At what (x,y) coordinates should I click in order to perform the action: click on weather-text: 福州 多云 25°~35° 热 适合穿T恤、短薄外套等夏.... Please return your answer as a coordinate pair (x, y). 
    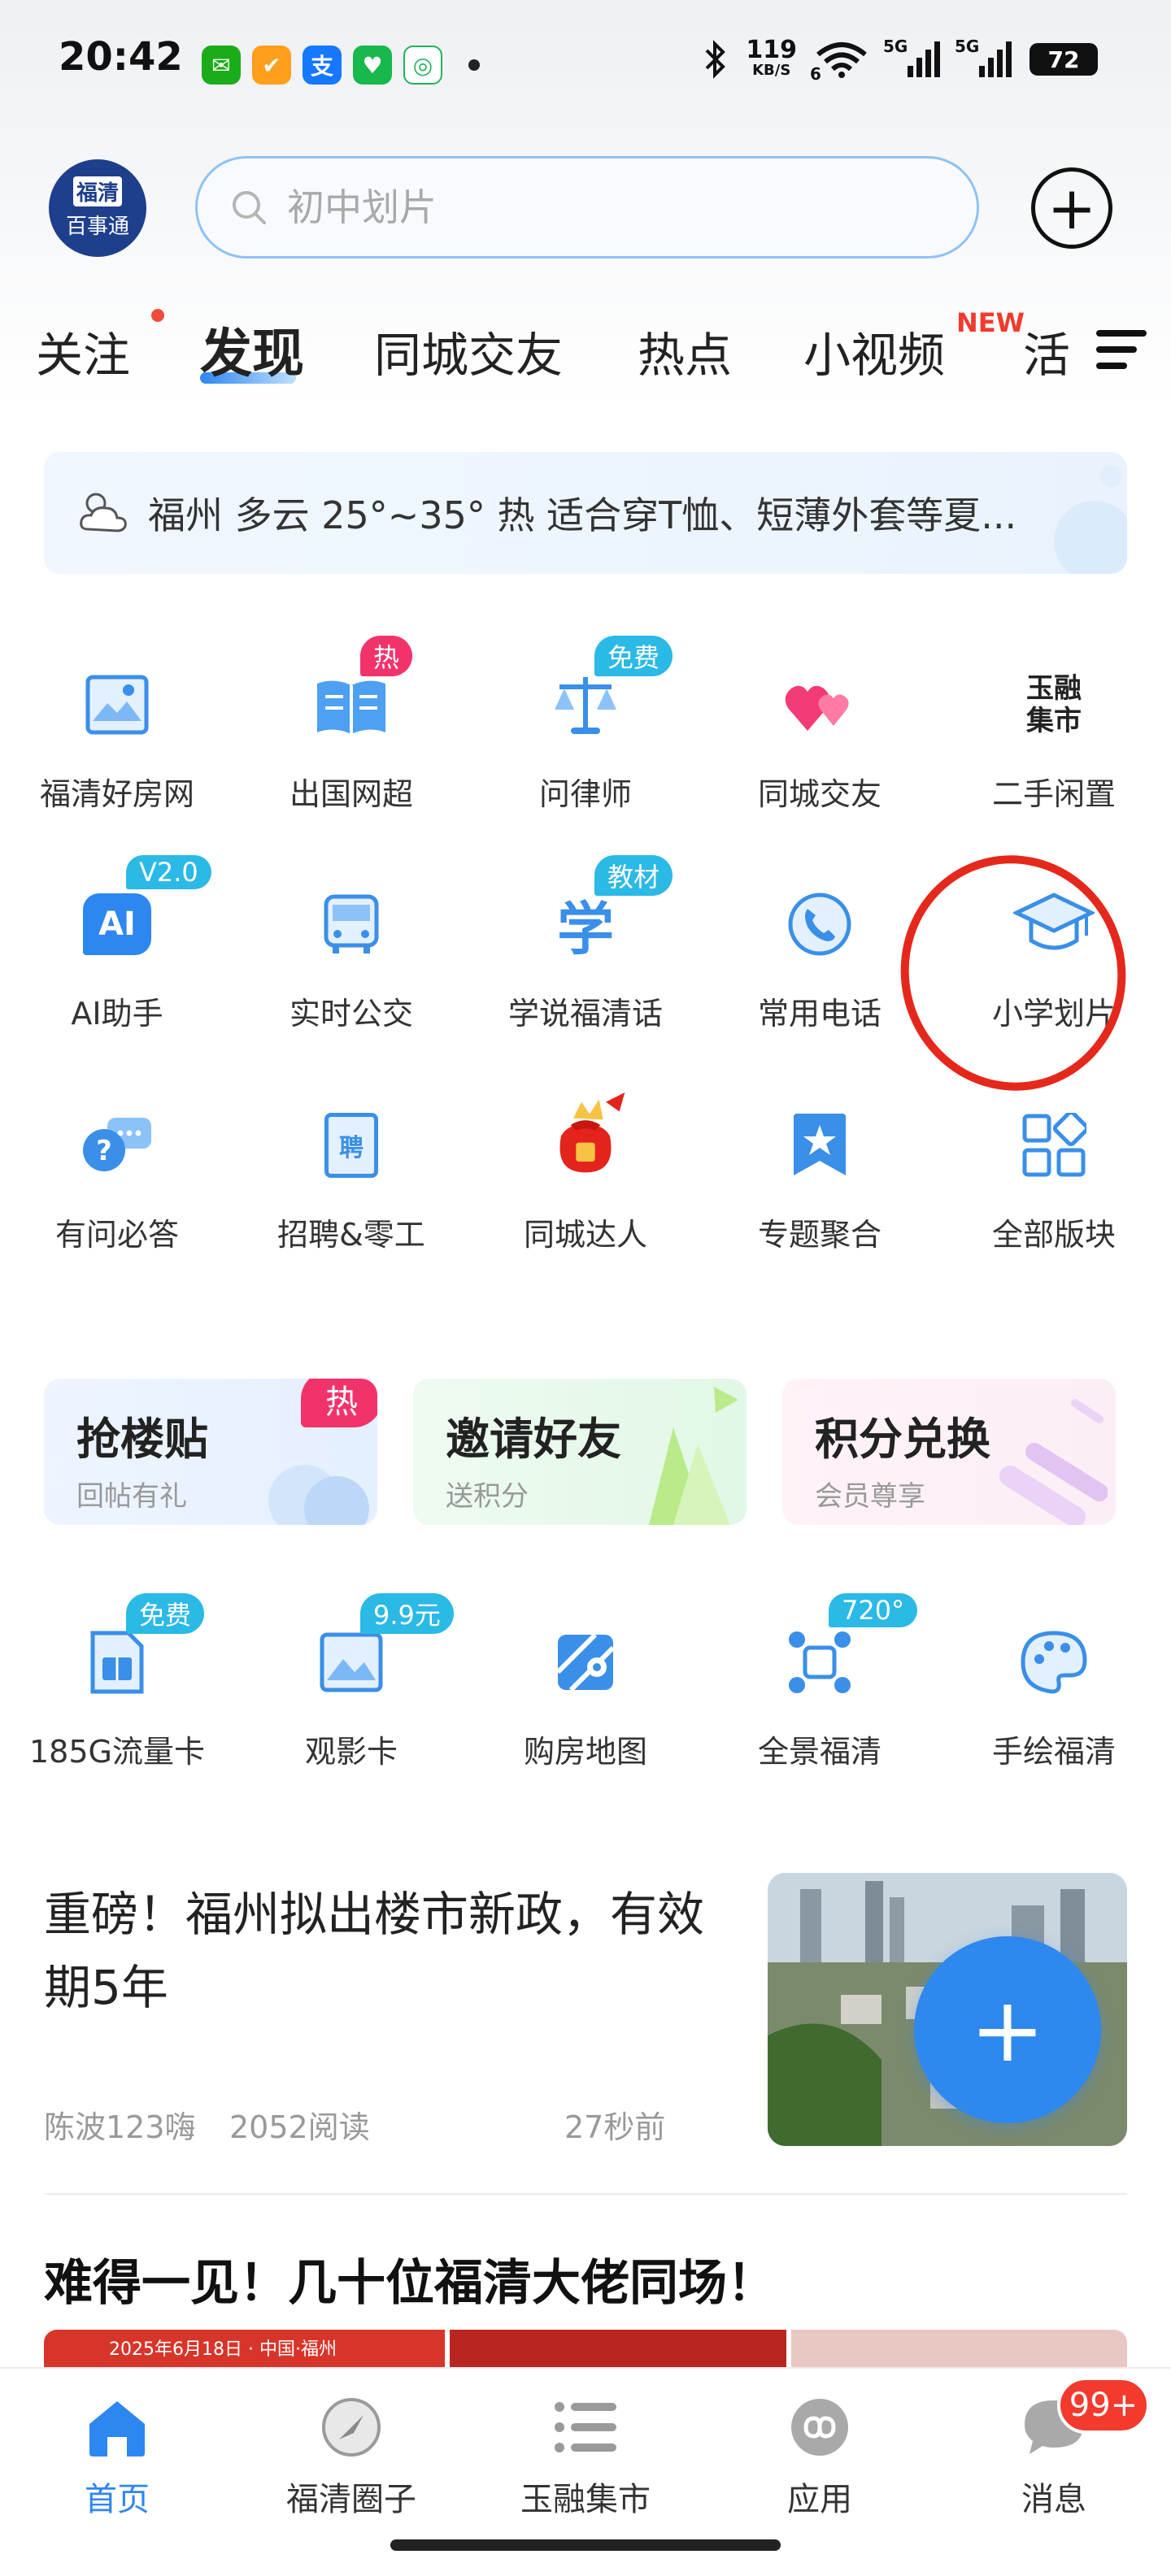
    Looking at the image, I should click on (583, 515).